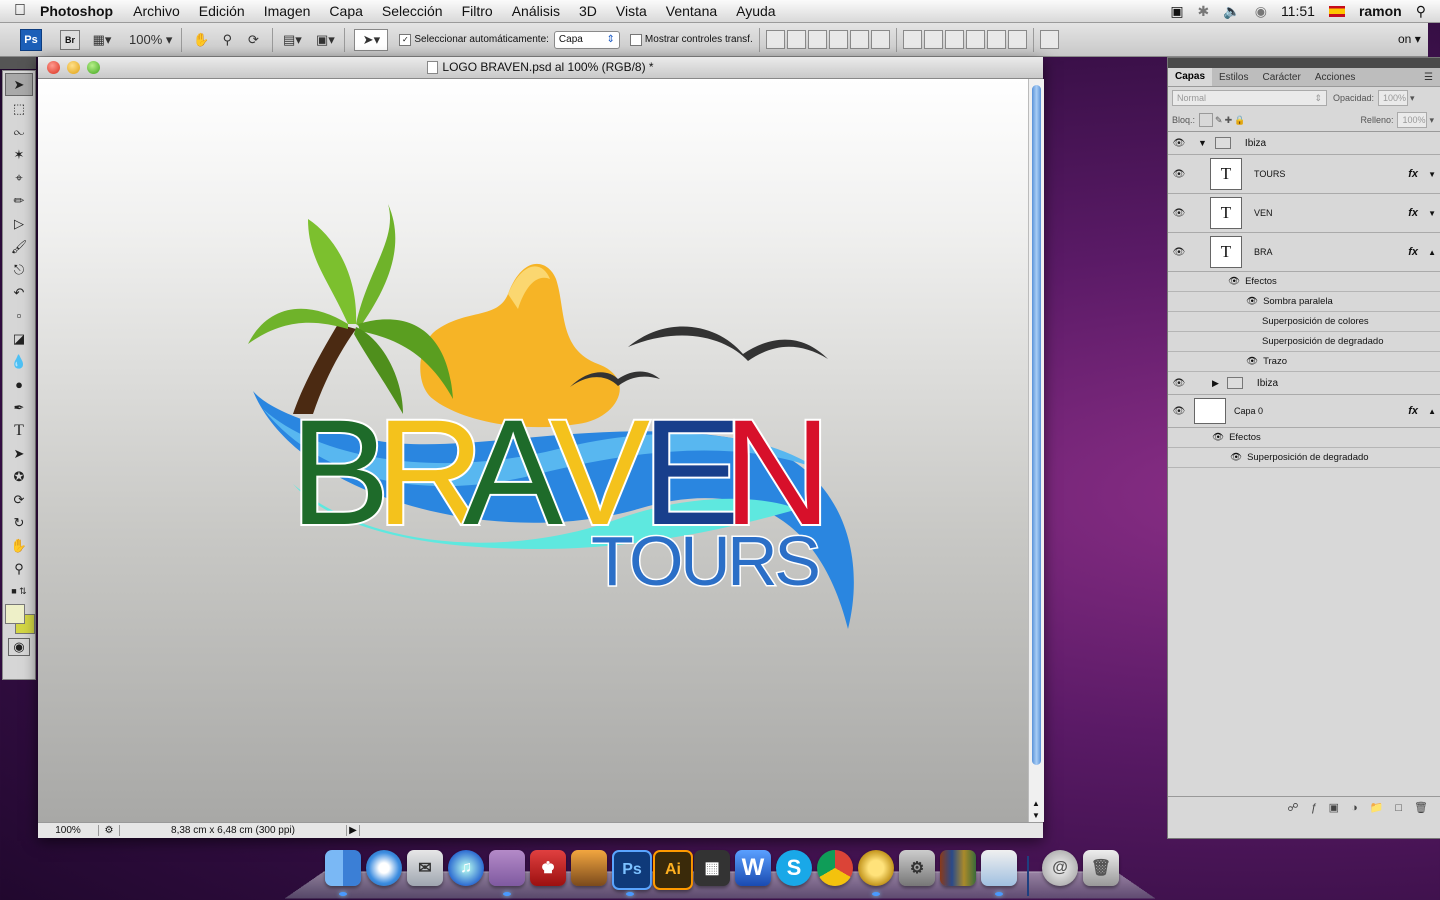 Image resolution: width=1440 pixels, height=900 pixels. What do you see at coordinates (425, 868) in the screenshot?
I see `mail-icon: ✉` at bounding box center [425, 868].